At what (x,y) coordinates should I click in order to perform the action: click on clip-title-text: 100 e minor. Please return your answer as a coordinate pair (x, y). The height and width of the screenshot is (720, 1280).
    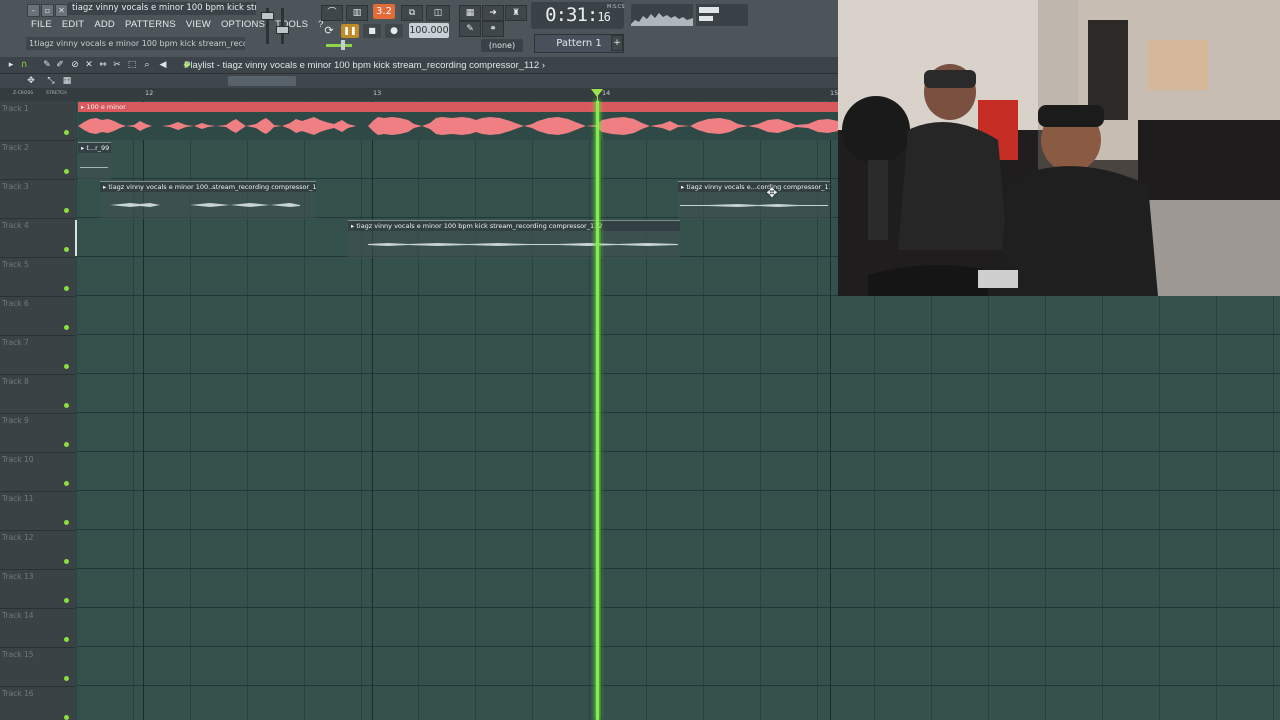
    Looking at the image, I should click on (106, 107).